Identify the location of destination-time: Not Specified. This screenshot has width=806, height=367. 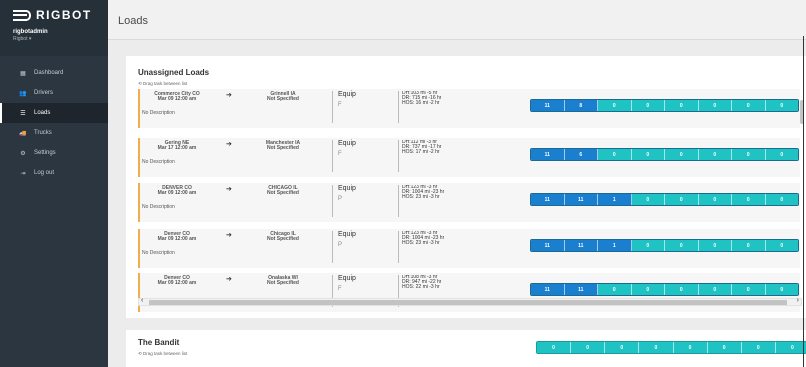
(283, 239).